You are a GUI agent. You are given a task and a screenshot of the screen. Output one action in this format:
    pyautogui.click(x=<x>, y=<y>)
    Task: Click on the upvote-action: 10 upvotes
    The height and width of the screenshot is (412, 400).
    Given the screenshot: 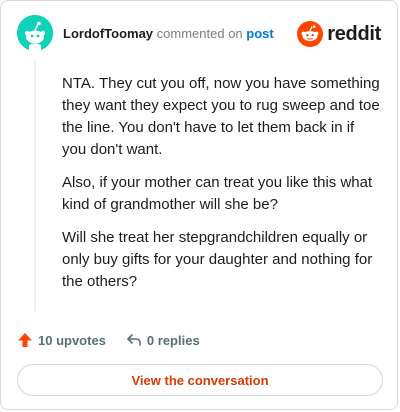 What is the action you would take?
    pyautogui.click(x=61, y=340)
    